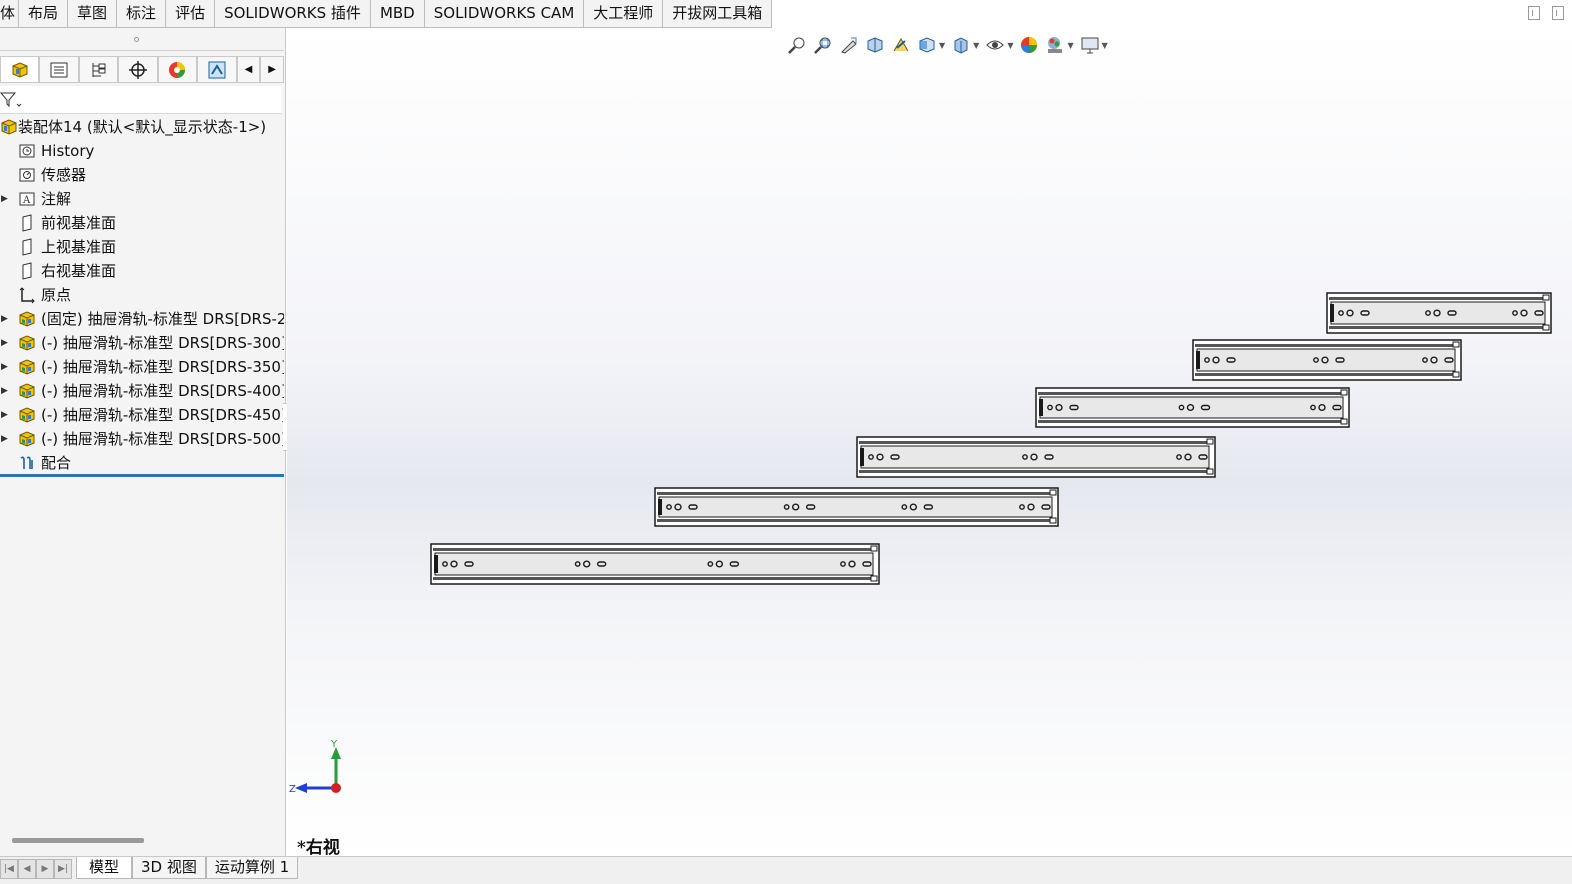 The image size is (1572, 884). Describe the element at coordinates (56, 295) in the screenshot. I see `tree-item-label: 原点` at that location.